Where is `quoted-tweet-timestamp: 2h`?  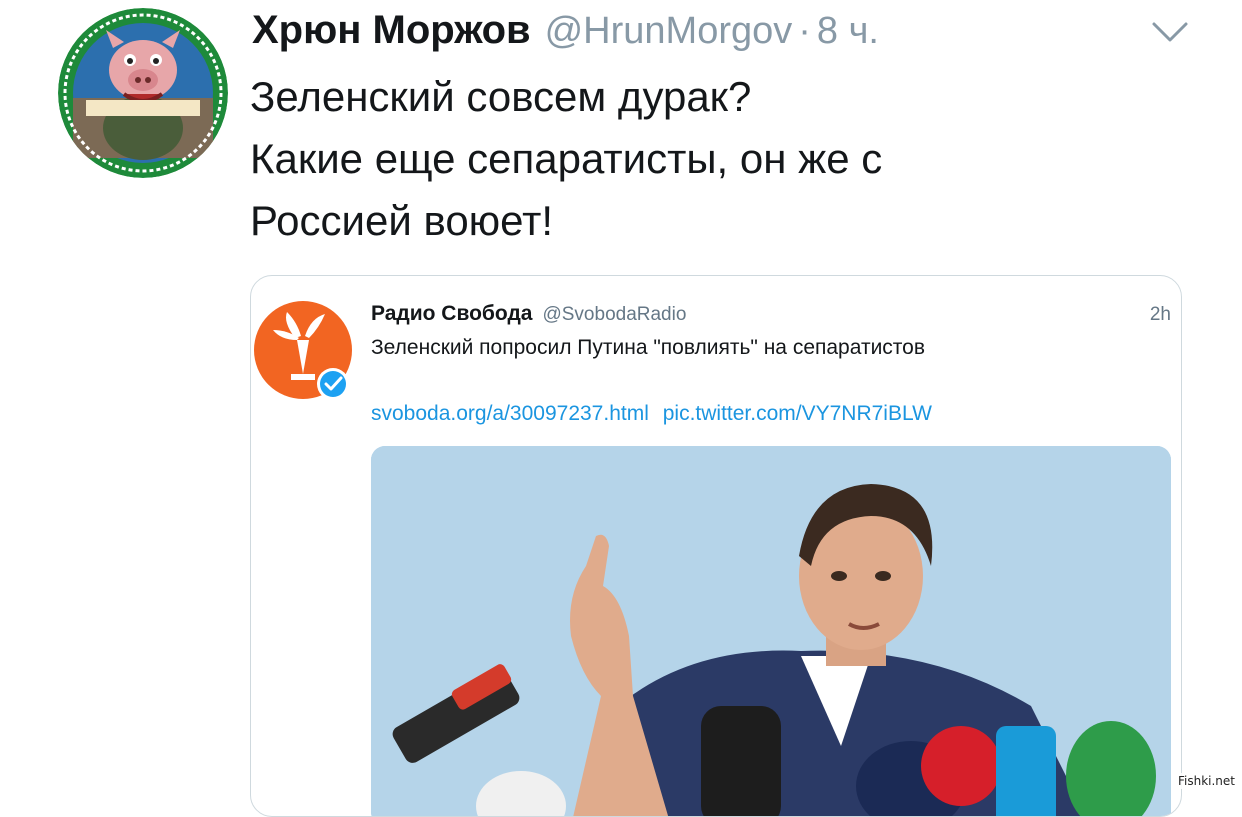
quoted-tweet-timestamp: 2h is located at coordinates (1160, 315).